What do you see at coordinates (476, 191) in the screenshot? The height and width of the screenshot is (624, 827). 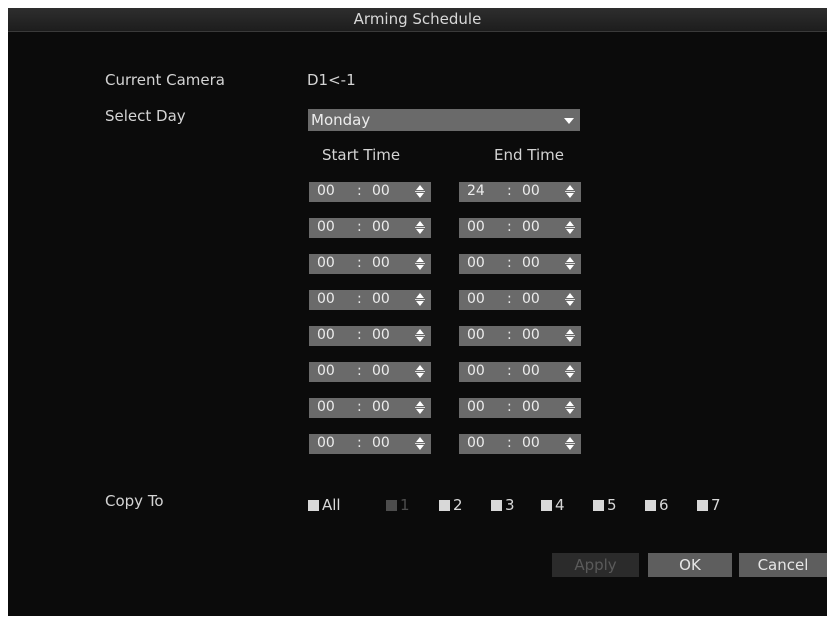 I see `end-hour-field: 24` at bounding box center [476, 191].